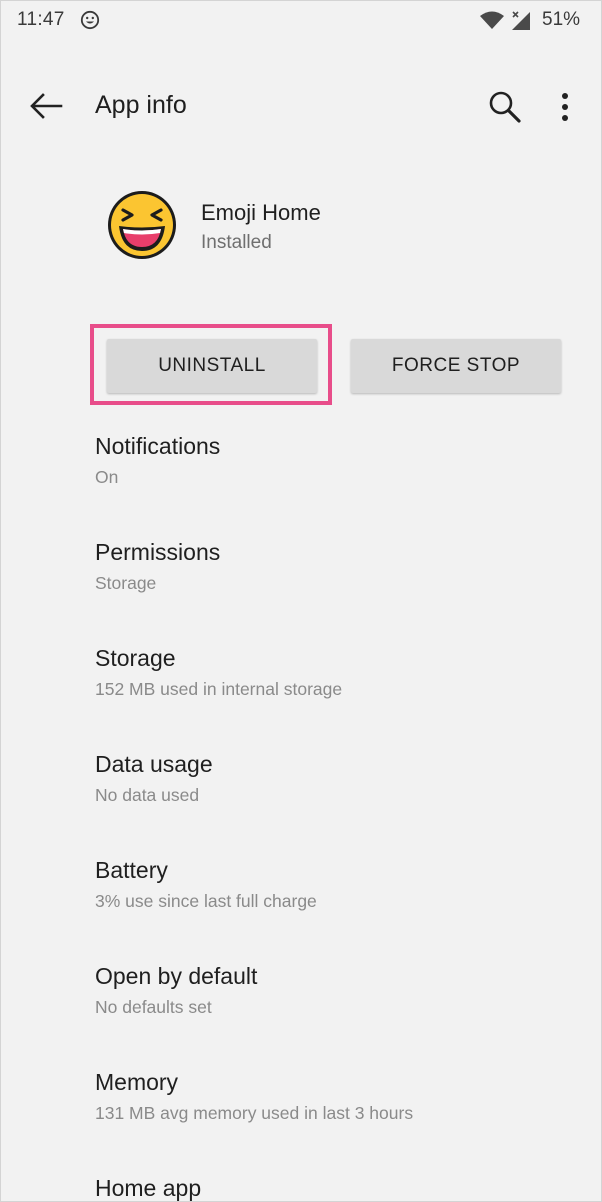 The width and height of the screenshot is (602, 1202). I want to click on settings-item-battery: Battery 3% use since last full charge, so click(301, 890).